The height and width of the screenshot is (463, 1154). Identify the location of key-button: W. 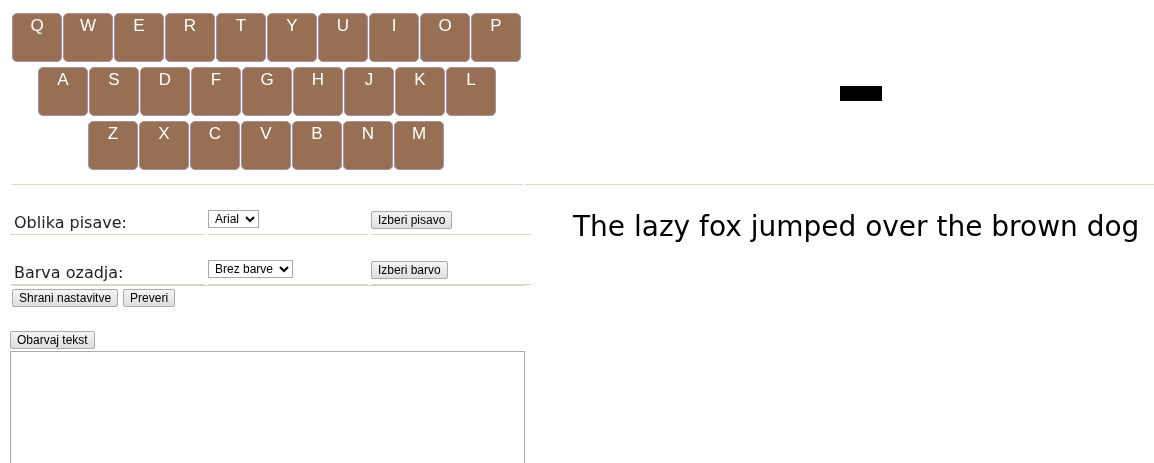
(88, 37).